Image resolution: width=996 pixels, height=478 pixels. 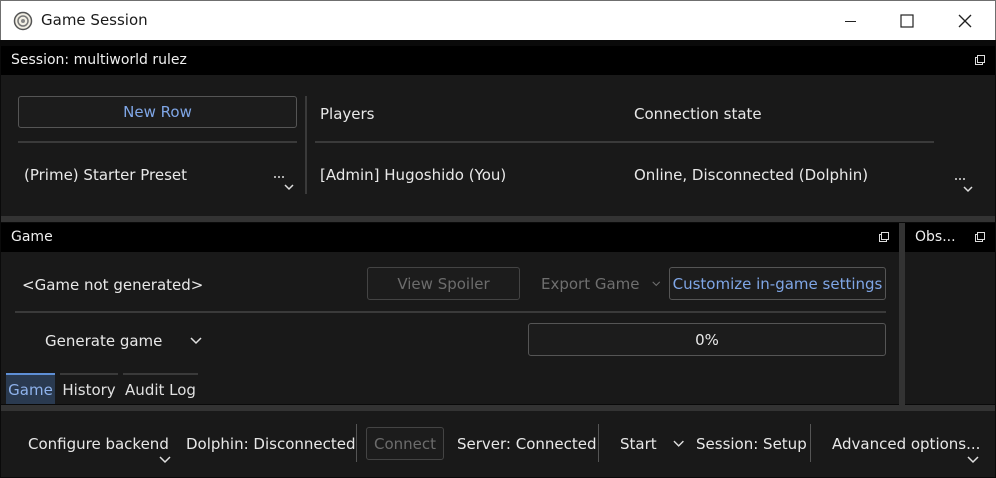 What do you see at coordinates (498, 20) in the screenshot?
I see `window-titlebar: Game Session` at bounding box center [498, 20].